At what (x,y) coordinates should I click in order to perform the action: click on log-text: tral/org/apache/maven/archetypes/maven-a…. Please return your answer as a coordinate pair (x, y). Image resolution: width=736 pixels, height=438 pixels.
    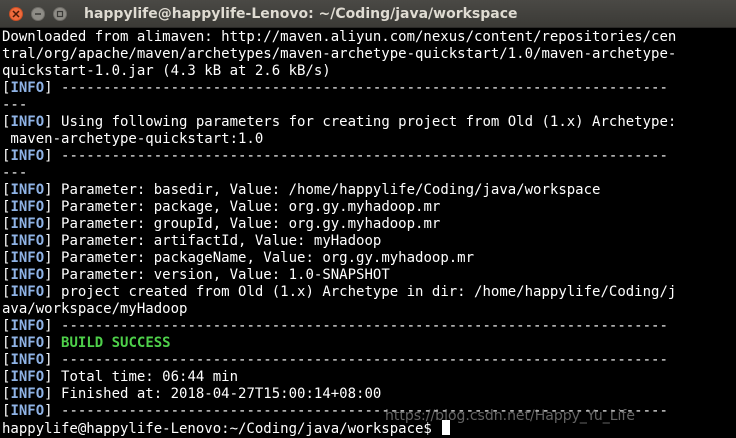
    Looking at the image, I should click on (339, 54).